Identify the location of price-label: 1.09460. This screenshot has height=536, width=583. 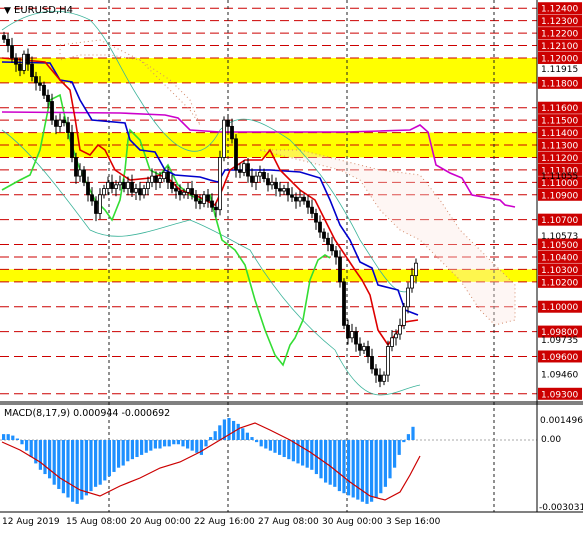
(559, 375).